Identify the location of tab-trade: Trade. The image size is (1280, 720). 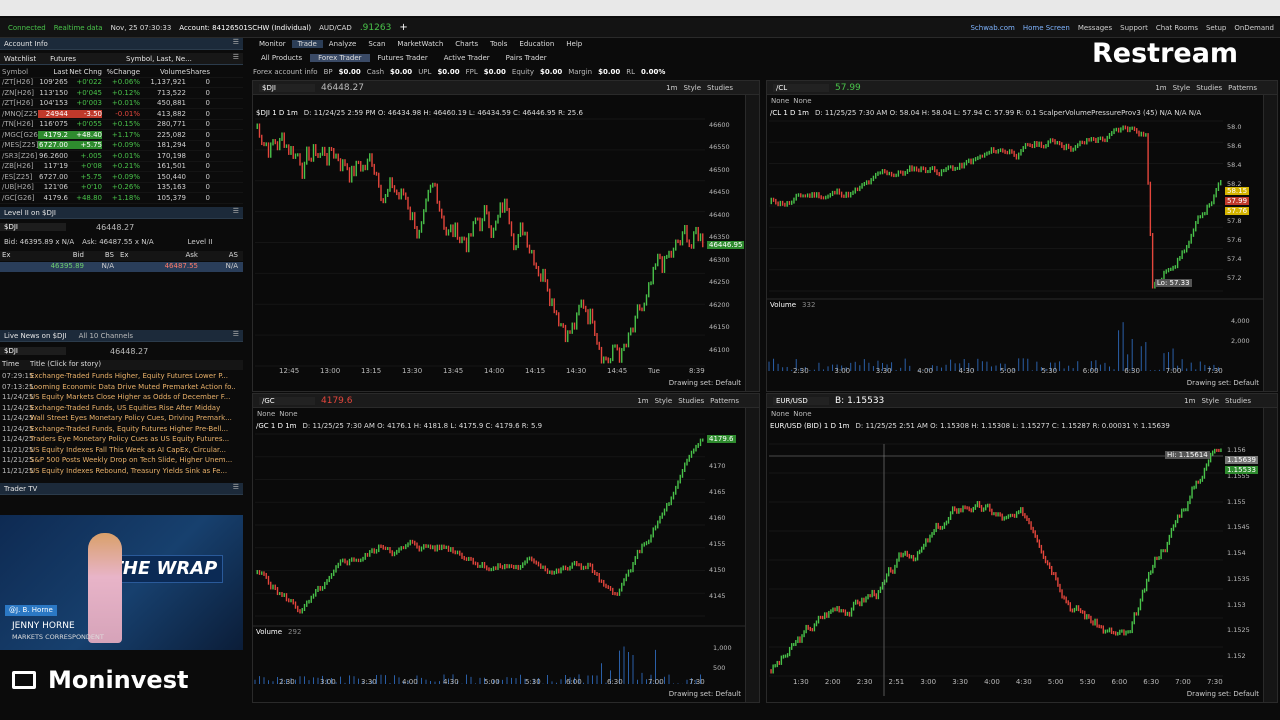
(307, 43).